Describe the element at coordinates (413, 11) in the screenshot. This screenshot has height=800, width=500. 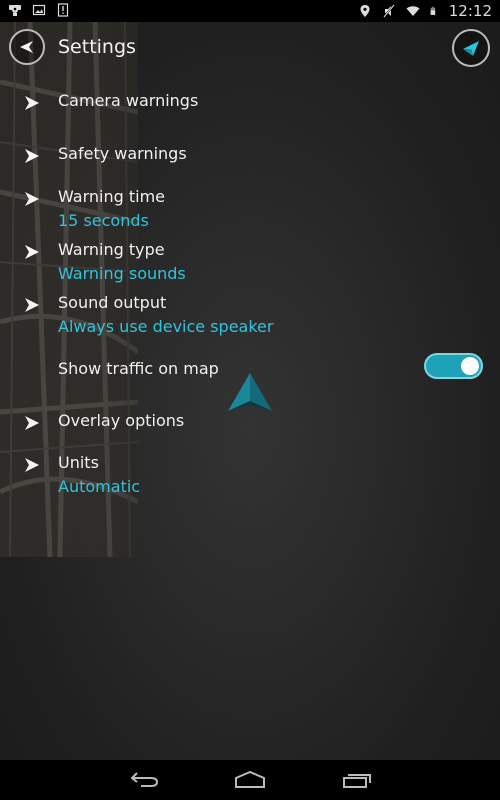
I see `wifi-icon` at that location.